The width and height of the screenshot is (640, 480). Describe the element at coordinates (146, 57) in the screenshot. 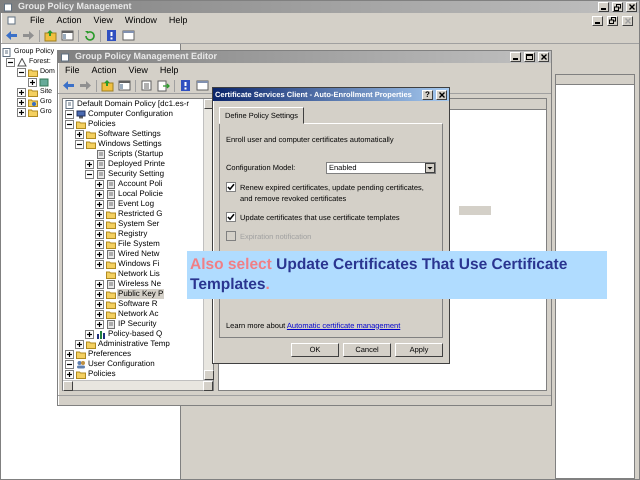

I see `window-title: Group Policy Management Editor` at that location.